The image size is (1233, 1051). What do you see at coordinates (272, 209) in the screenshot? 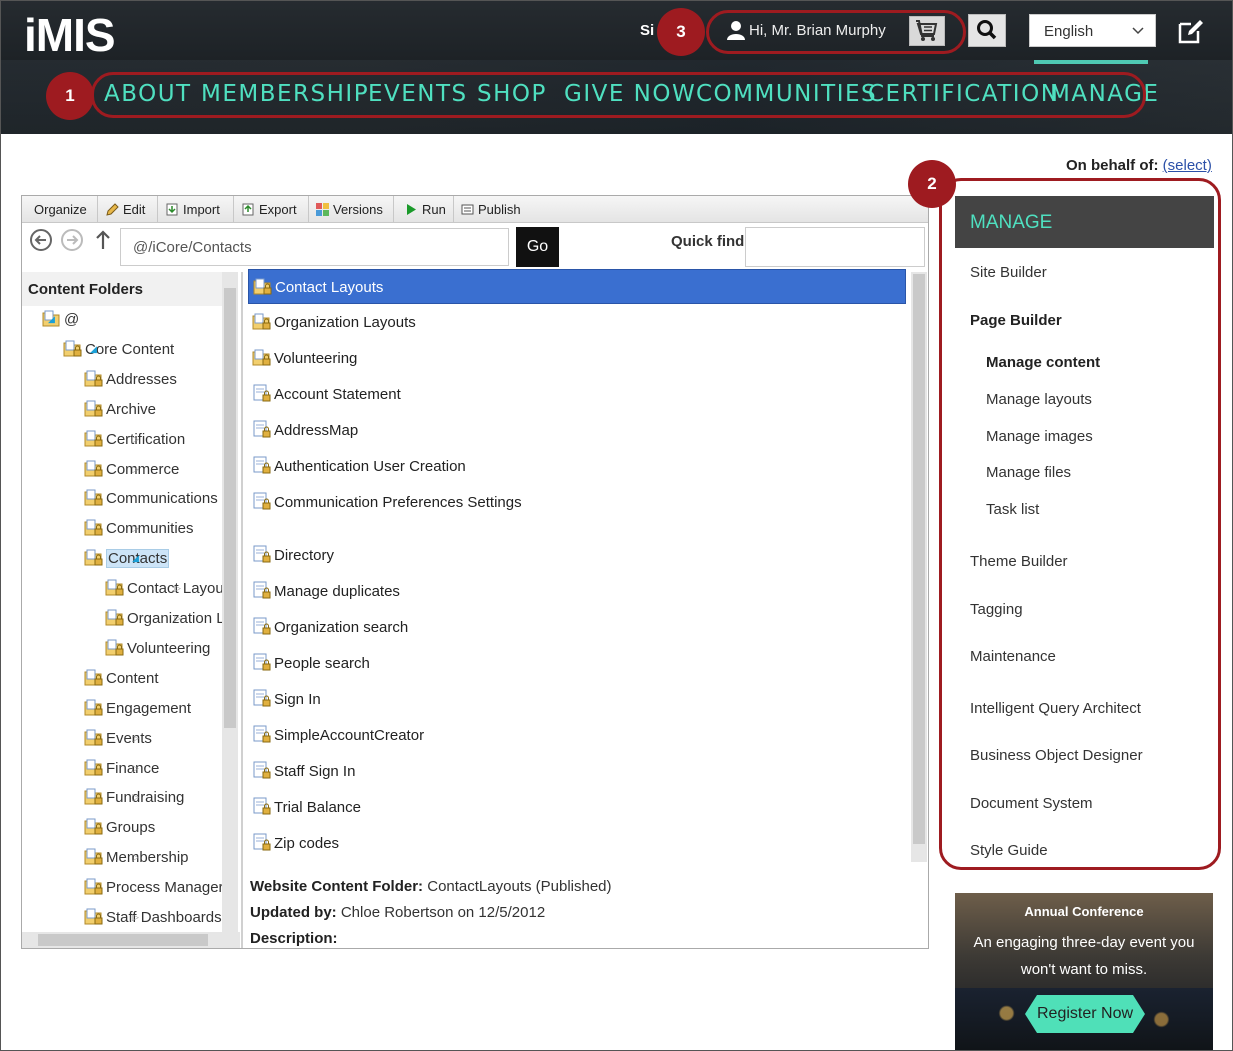
I see `export-button: Export` at bounding box center [272, 209].